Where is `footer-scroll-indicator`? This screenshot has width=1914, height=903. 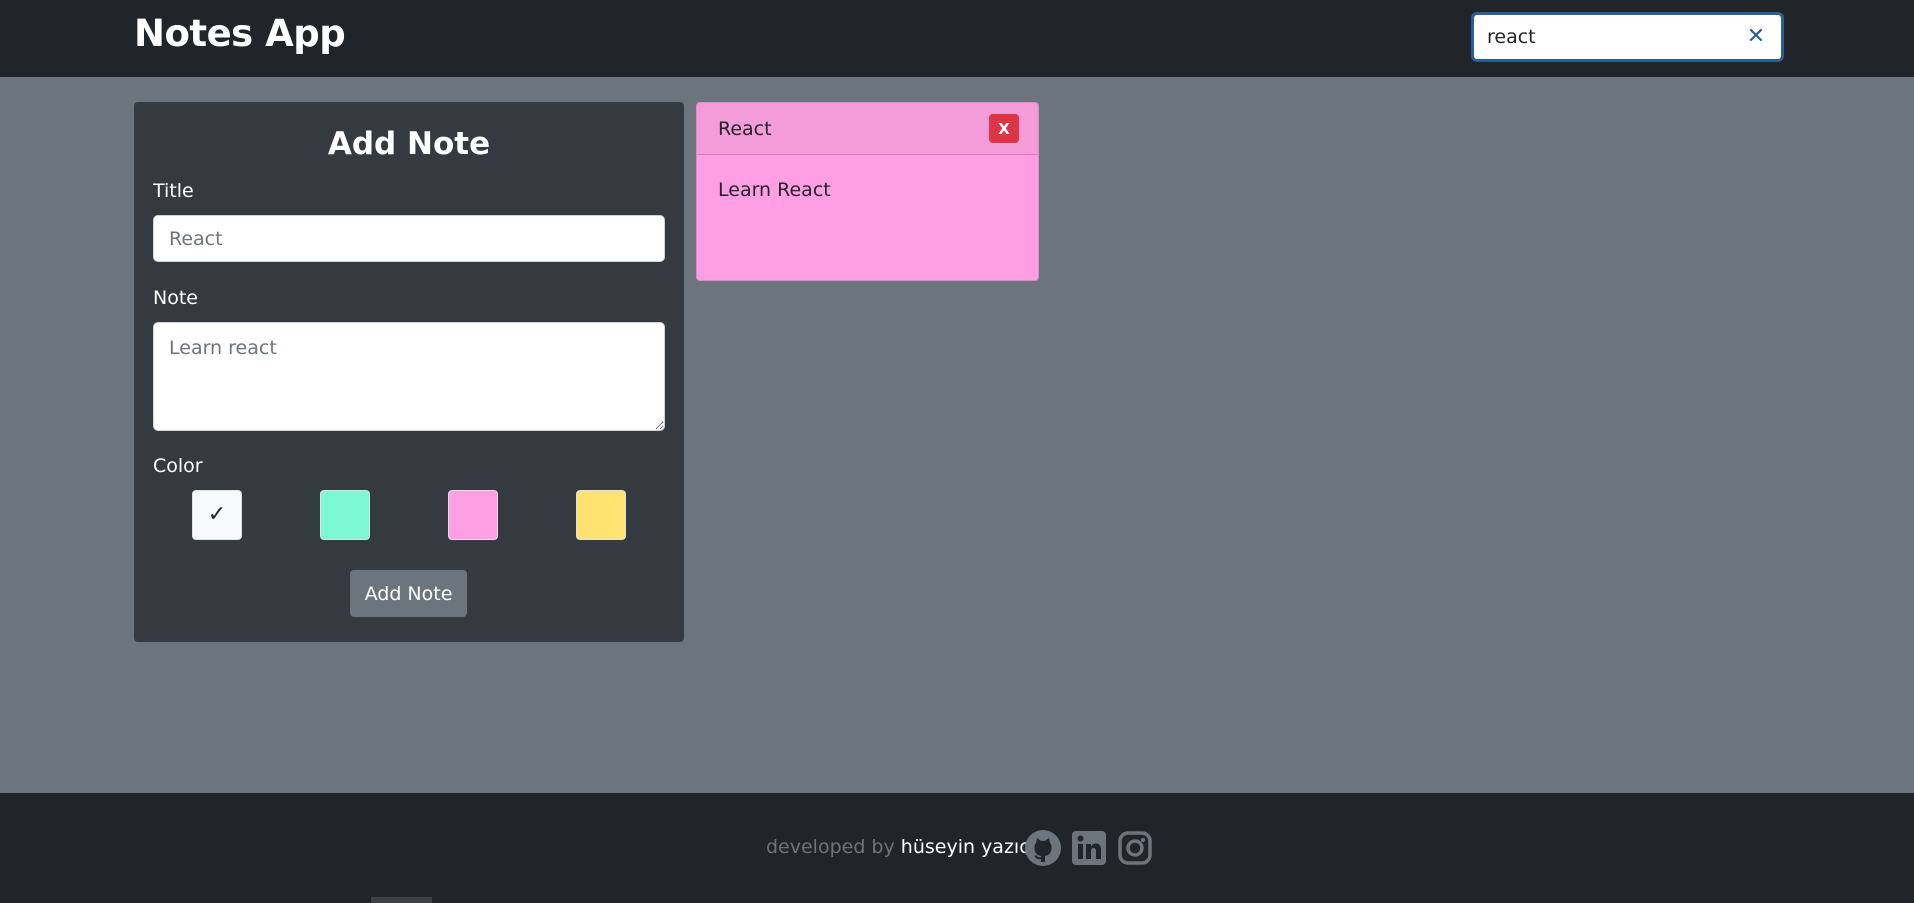 footer-scroll-indicator is located at coordinates (401, 900).